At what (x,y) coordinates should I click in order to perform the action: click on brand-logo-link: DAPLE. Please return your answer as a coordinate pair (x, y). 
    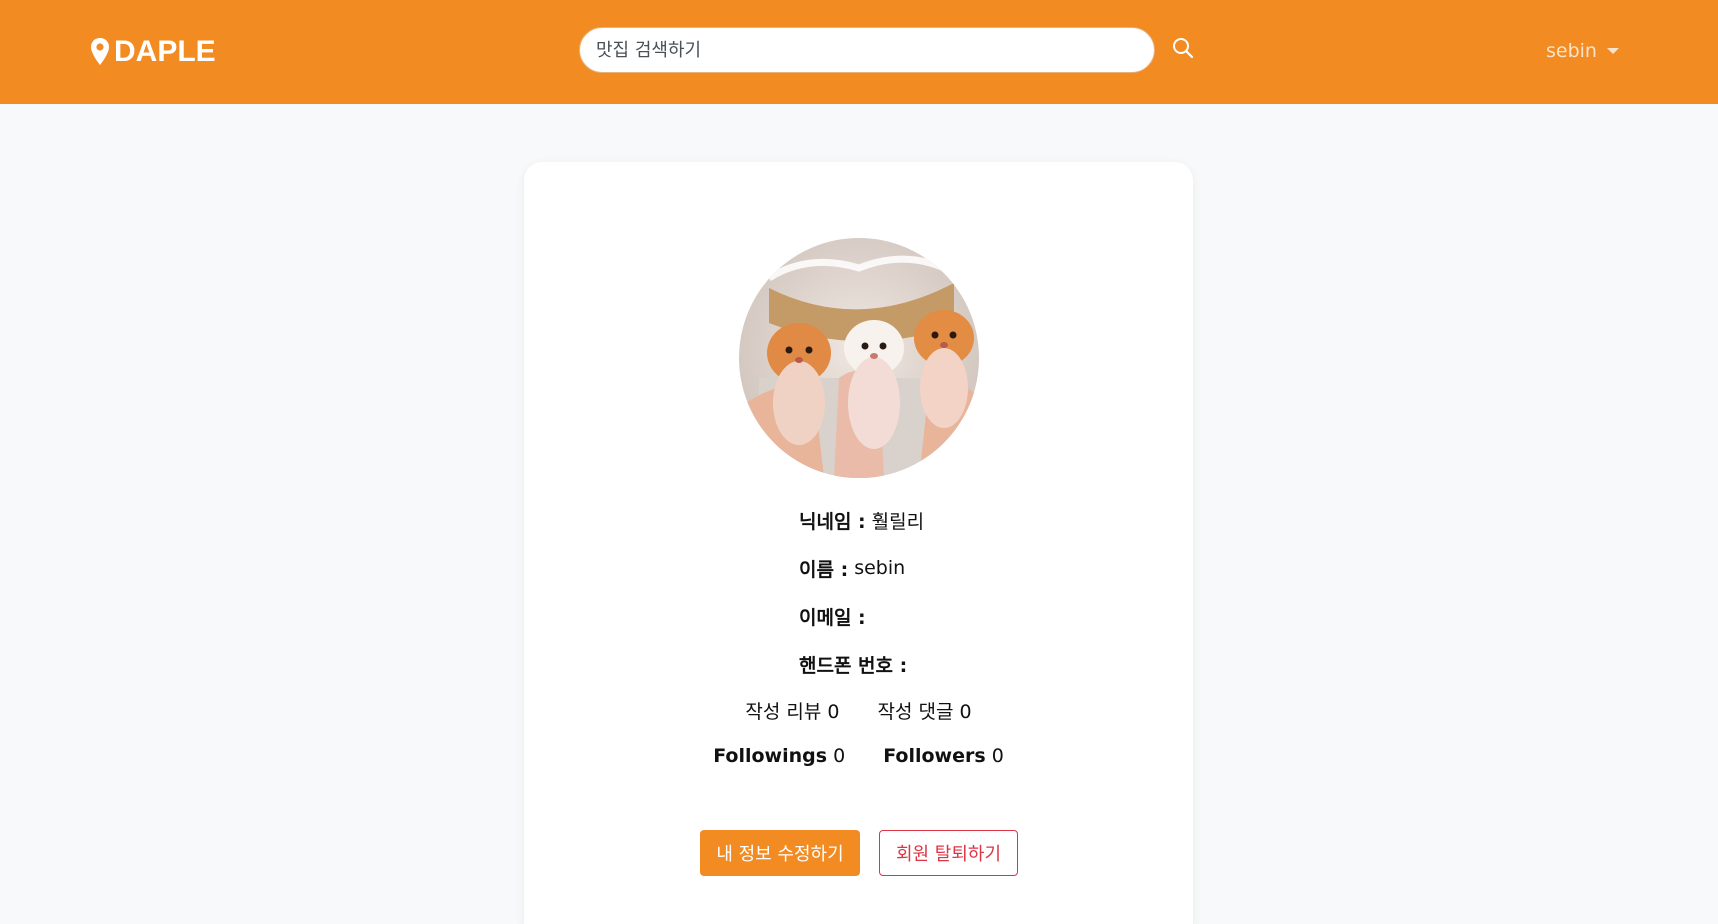
    Looking at the image, I should click on (153, 52).